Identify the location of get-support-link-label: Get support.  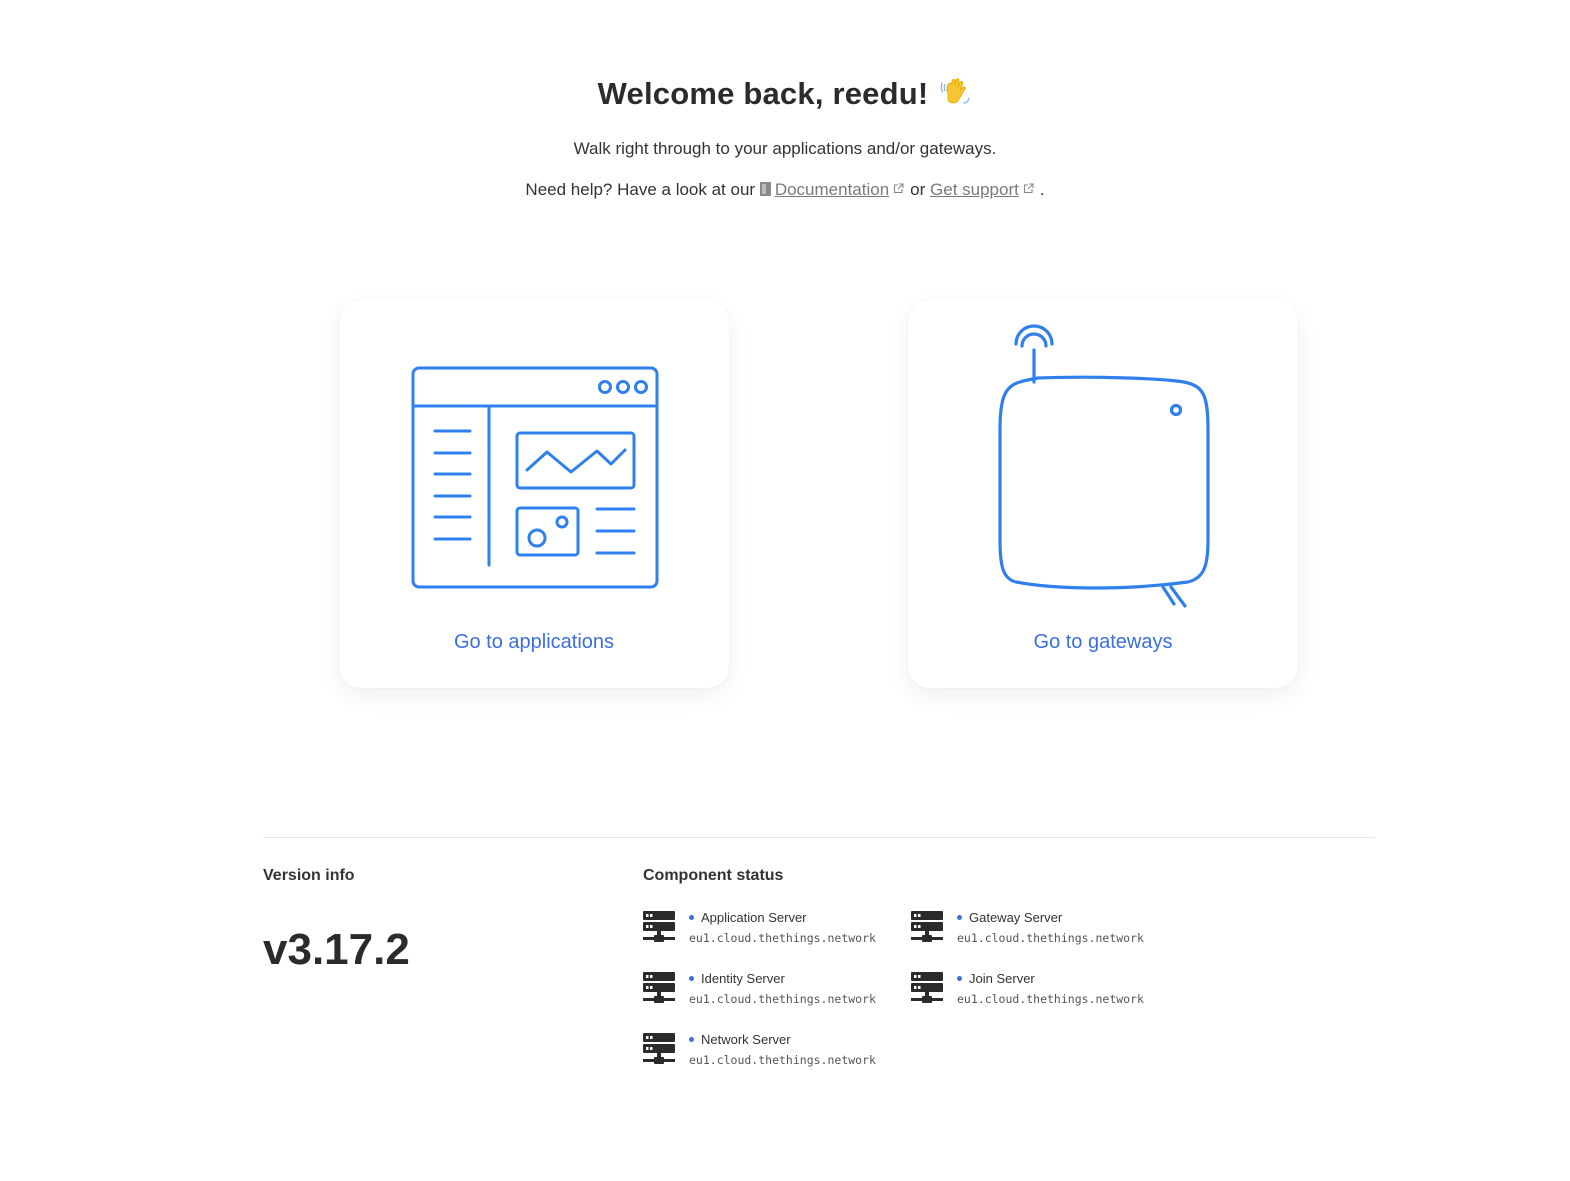
(974, 189).